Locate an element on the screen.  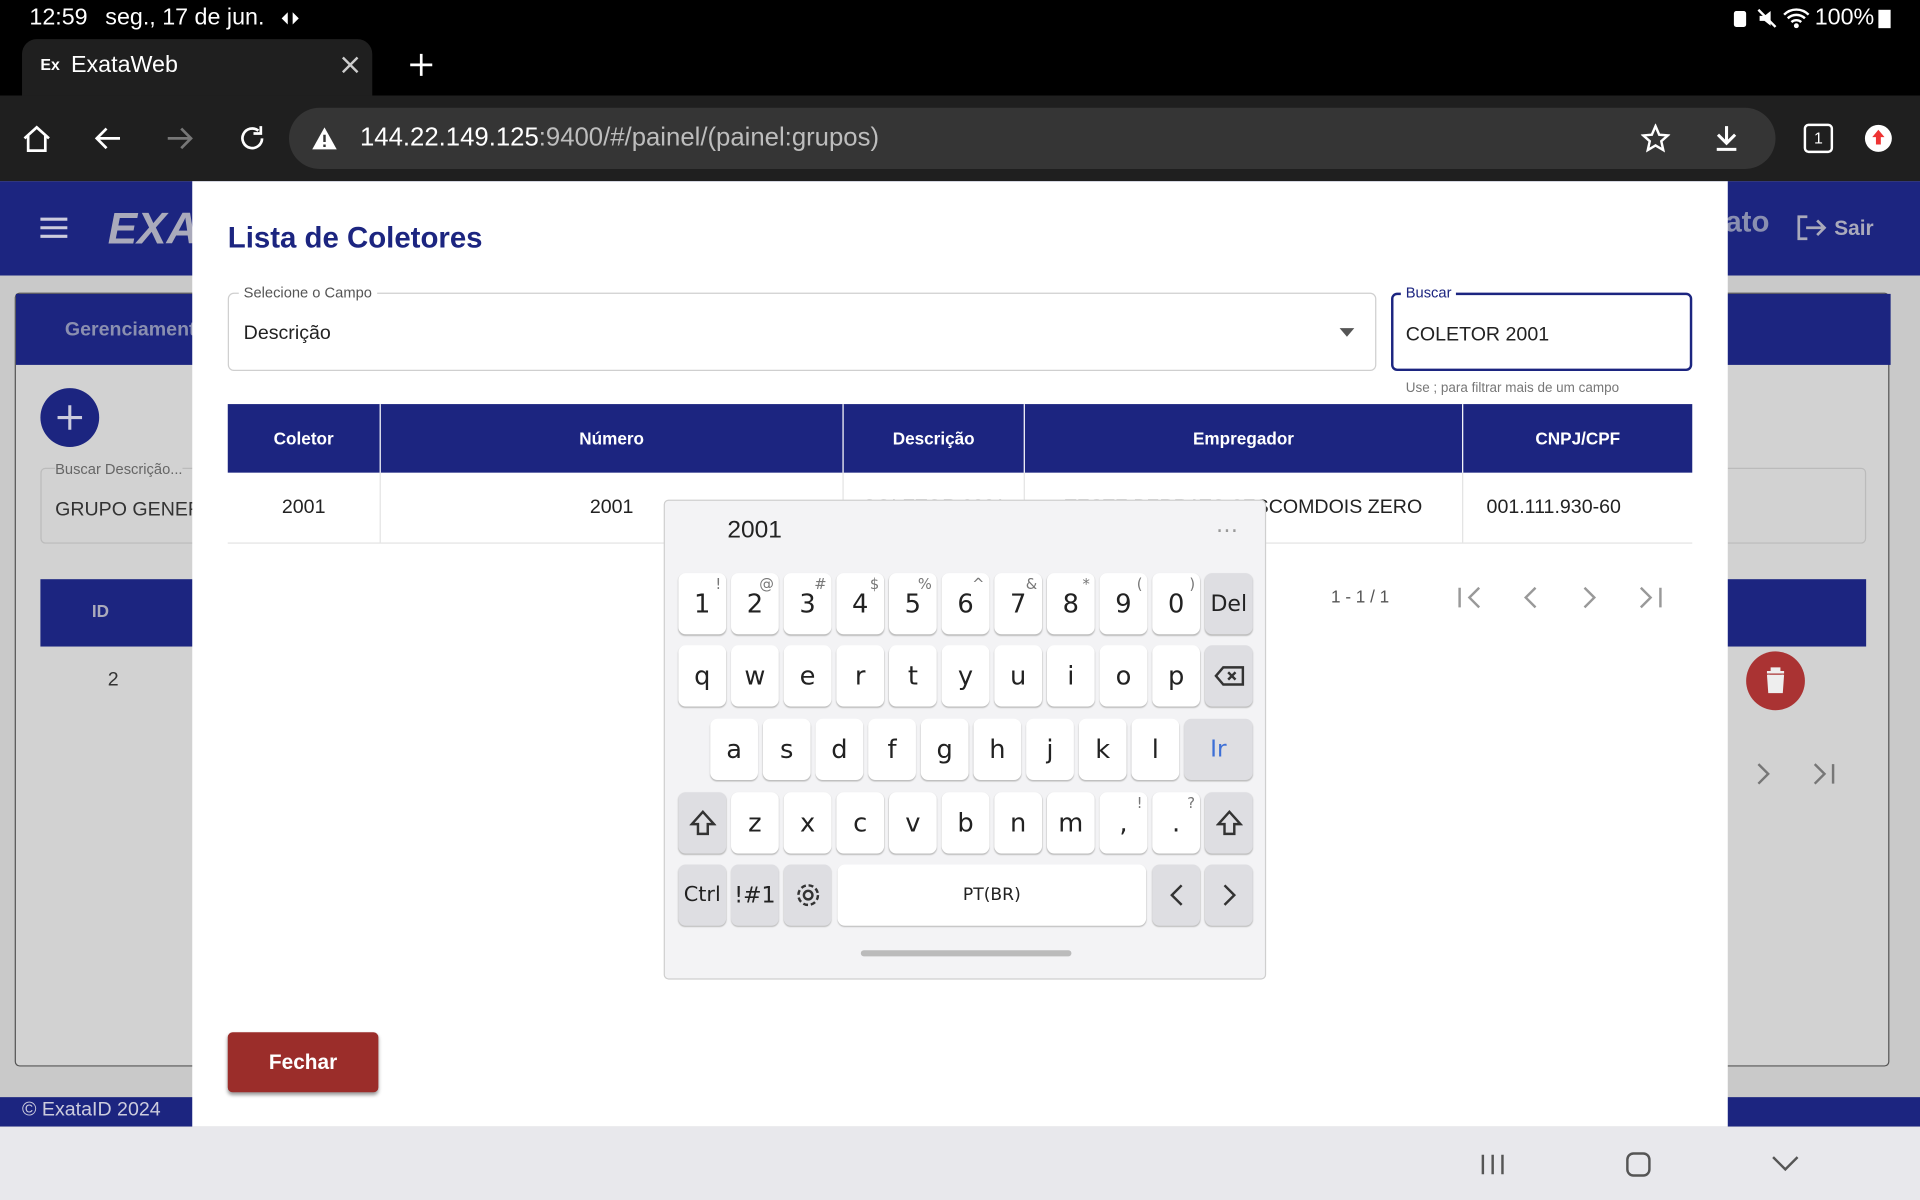
column-empregador: Empregador is located at coordinates (1244, 438).